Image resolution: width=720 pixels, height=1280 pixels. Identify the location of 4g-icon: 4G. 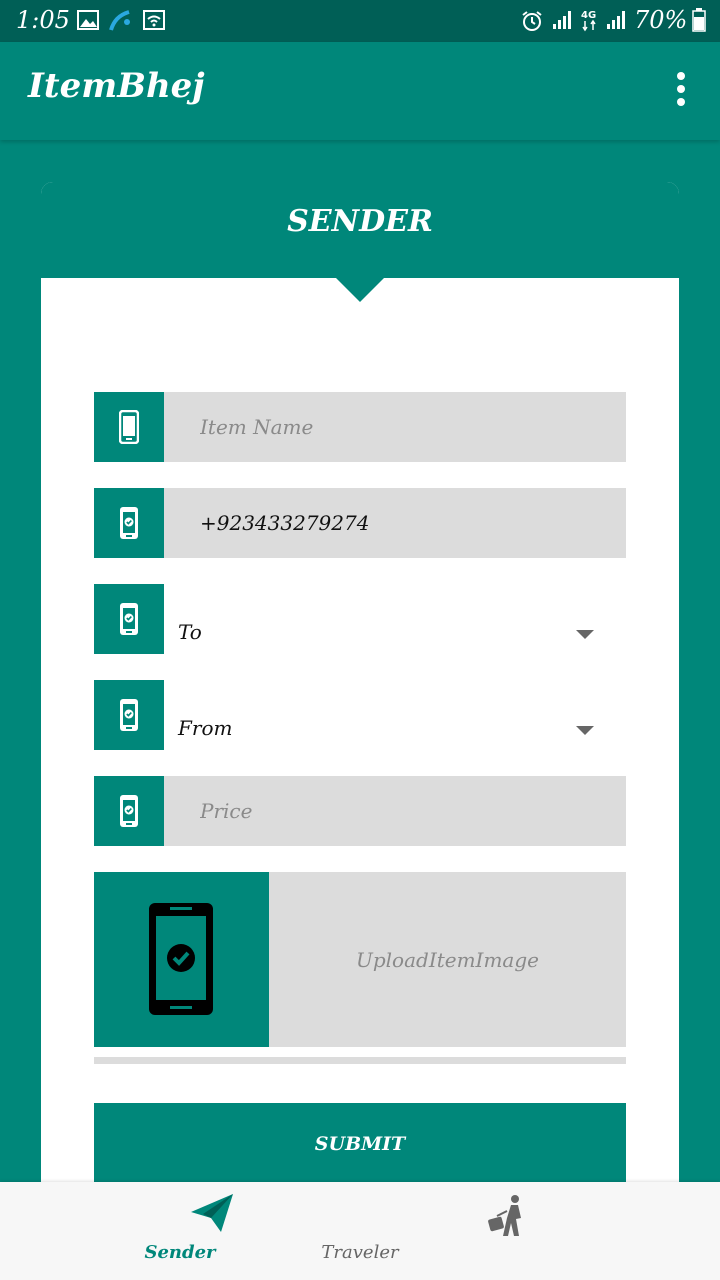
(590, 22).